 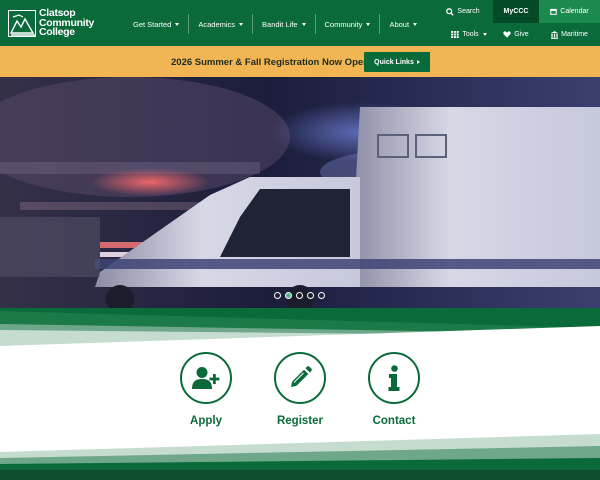 I want to click on college-logo: Clatsop Community College, so click(x=51, y=23).